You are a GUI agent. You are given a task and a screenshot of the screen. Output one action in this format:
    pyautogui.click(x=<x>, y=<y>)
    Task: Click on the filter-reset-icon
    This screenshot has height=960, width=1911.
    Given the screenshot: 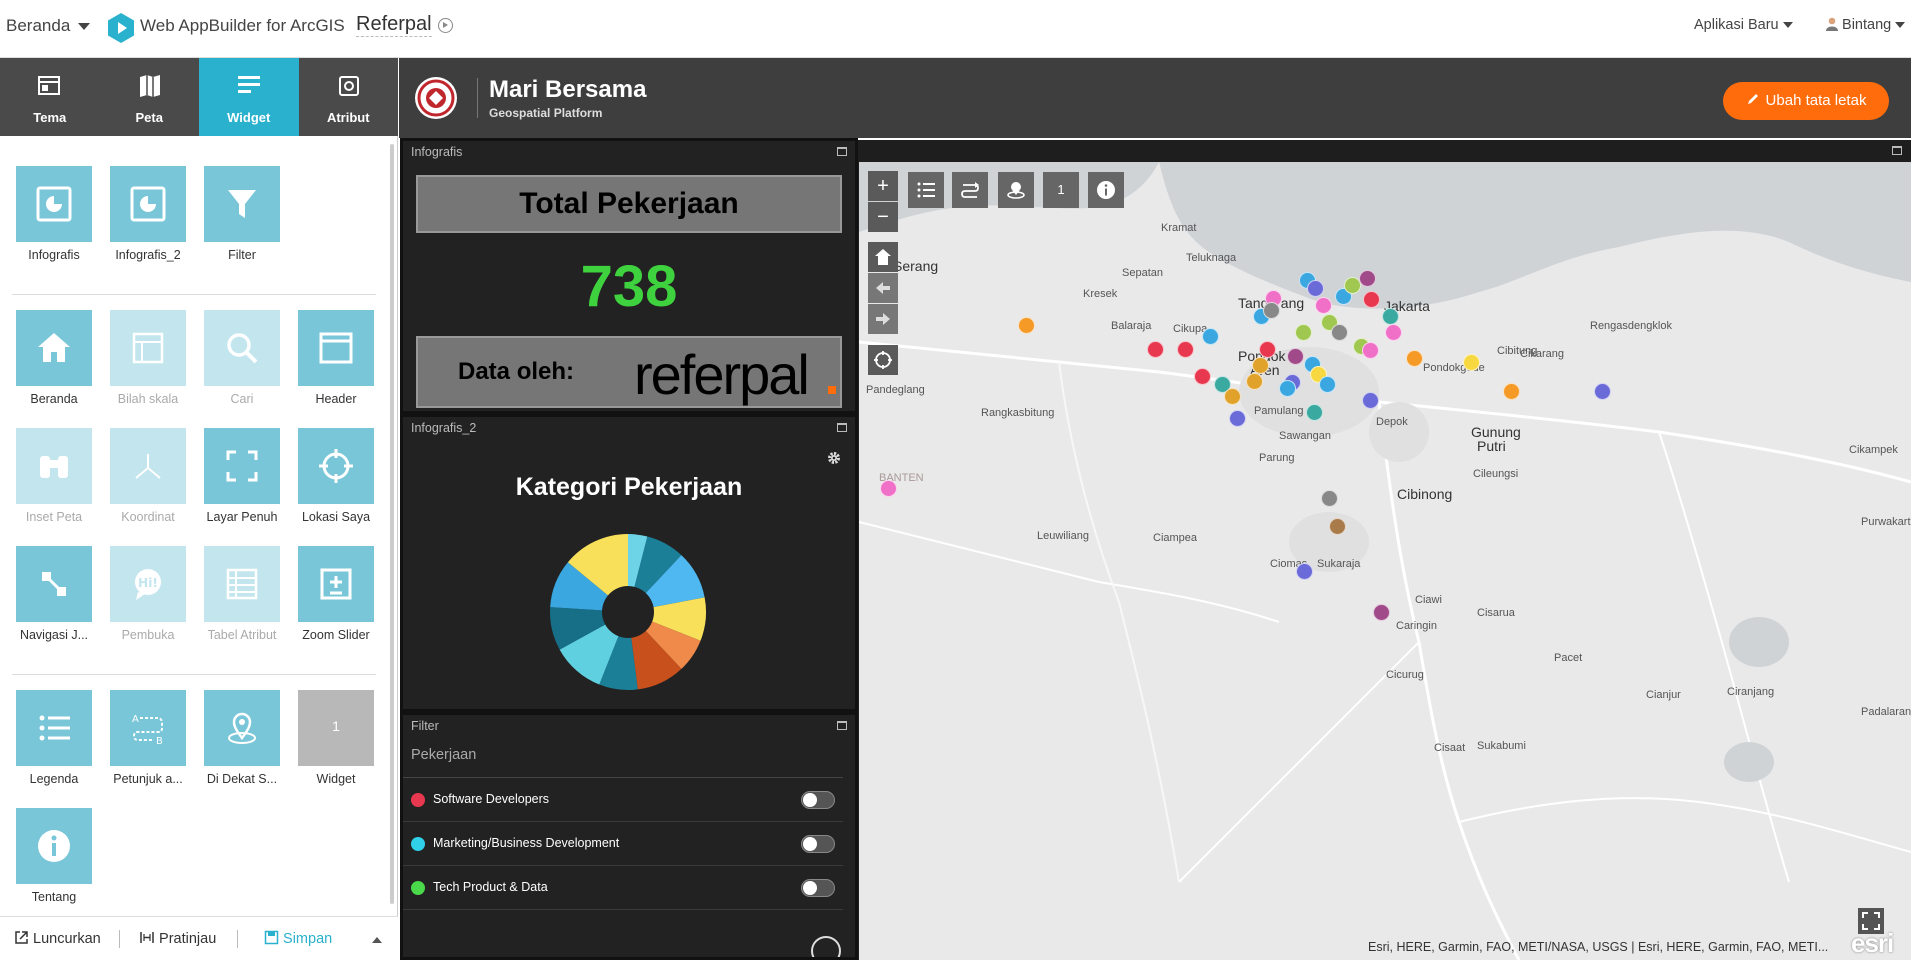 What is the action you would take?
    pyautogui.click(x=826, y=946)
    